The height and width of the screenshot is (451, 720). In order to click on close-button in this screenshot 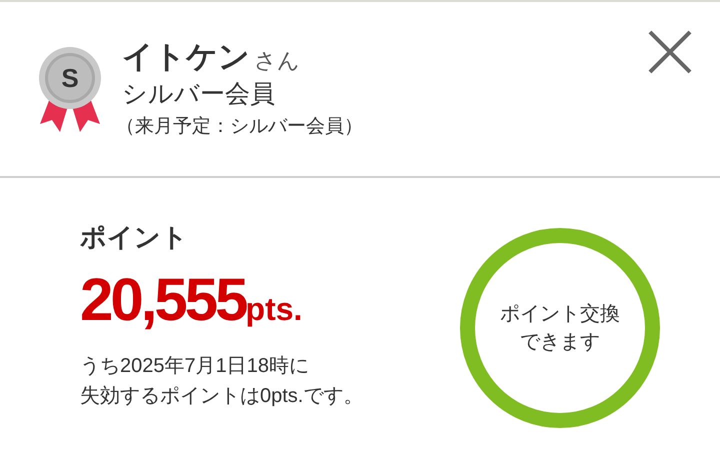, I will do `click(670, 52)`.